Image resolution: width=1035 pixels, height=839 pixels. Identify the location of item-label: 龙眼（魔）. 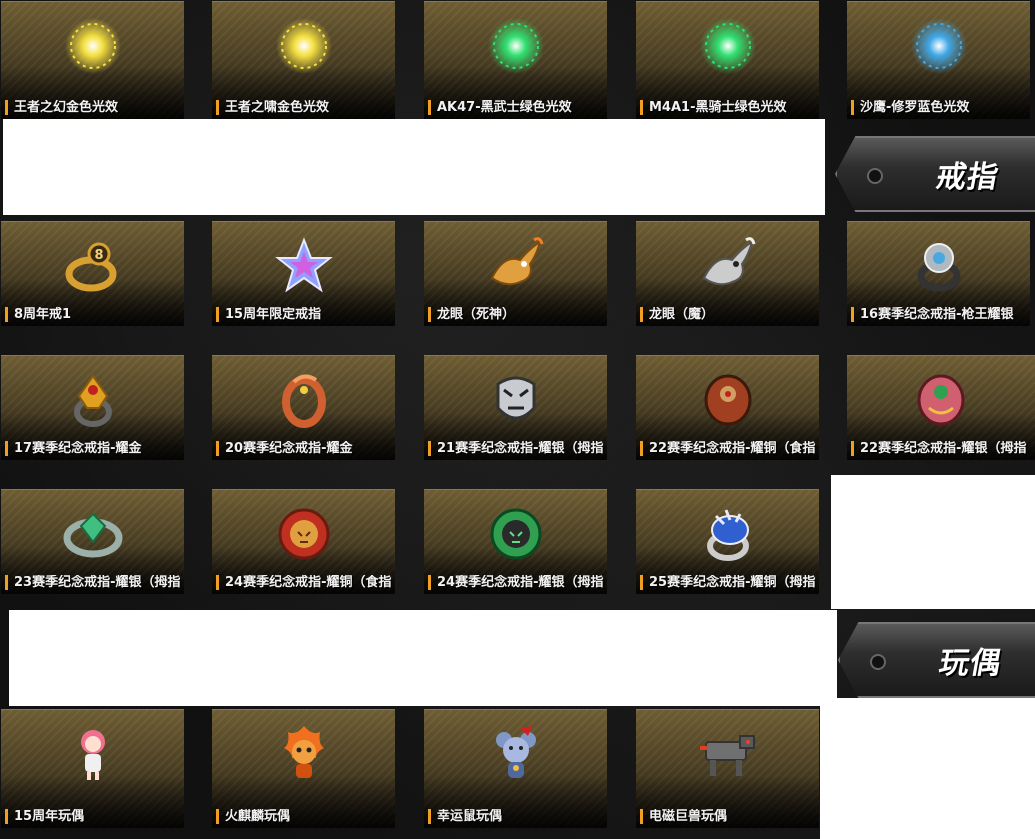
(728, 314).